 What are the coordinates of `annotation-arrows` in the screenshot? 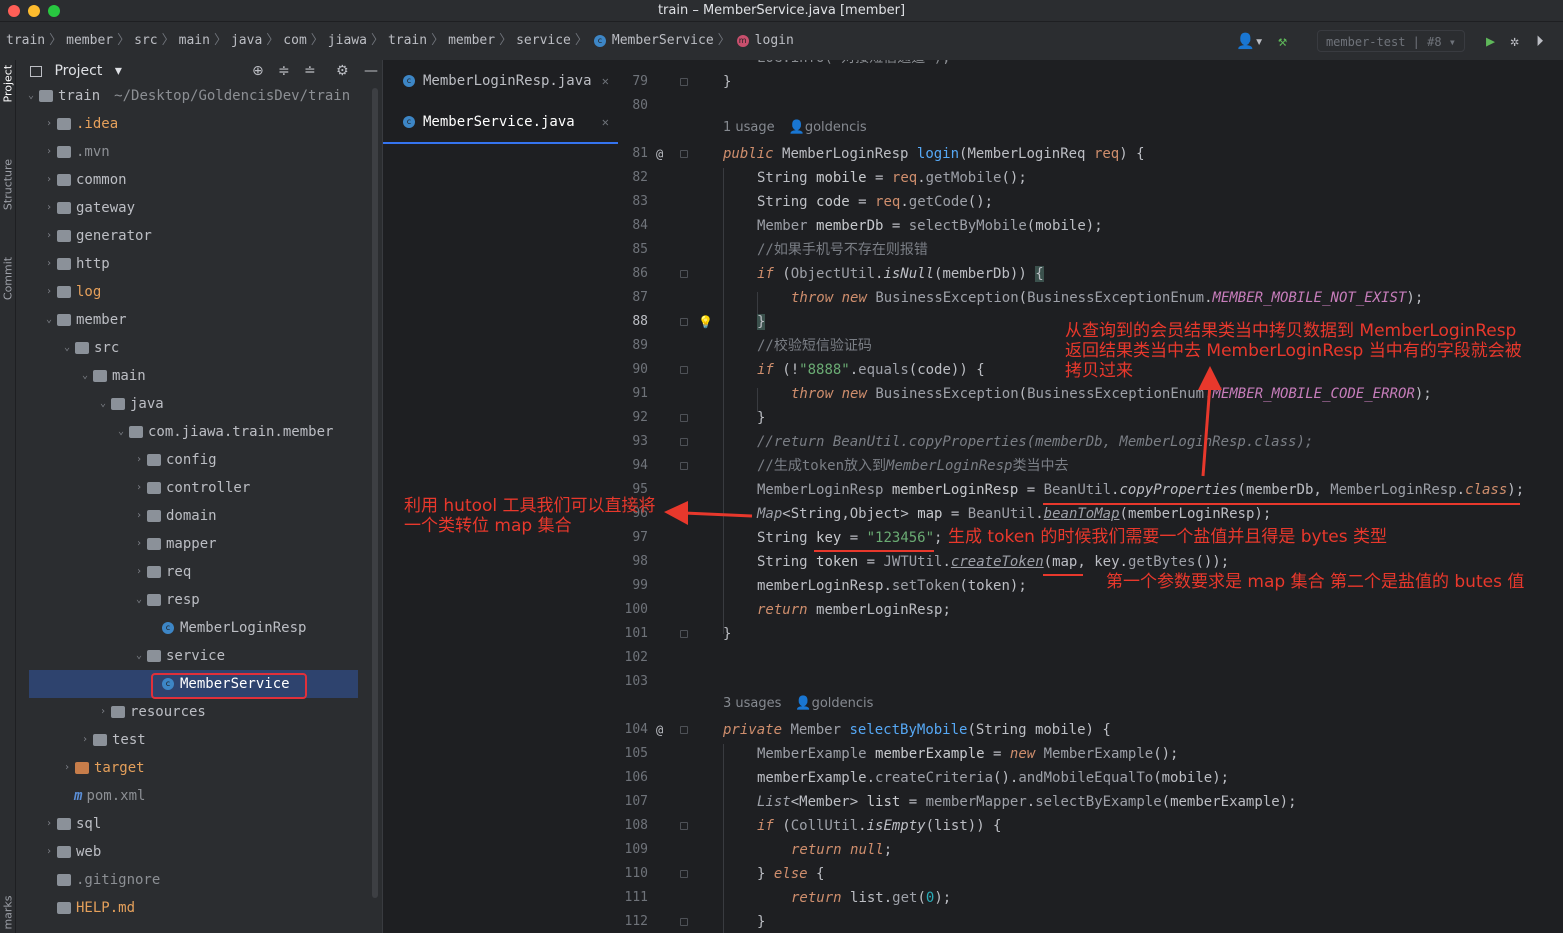 It's located at (943, 445).